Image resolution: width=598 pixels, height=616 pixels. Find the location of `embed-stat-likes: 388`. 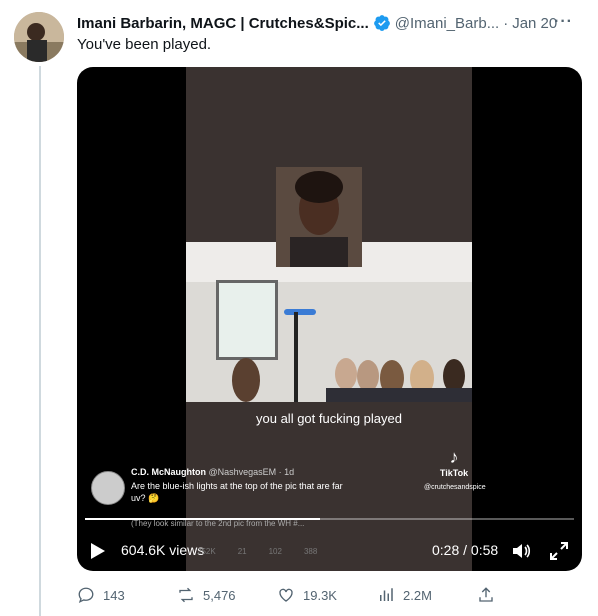

embed-stat-likes: 388 is located at coordinates (310, 551).